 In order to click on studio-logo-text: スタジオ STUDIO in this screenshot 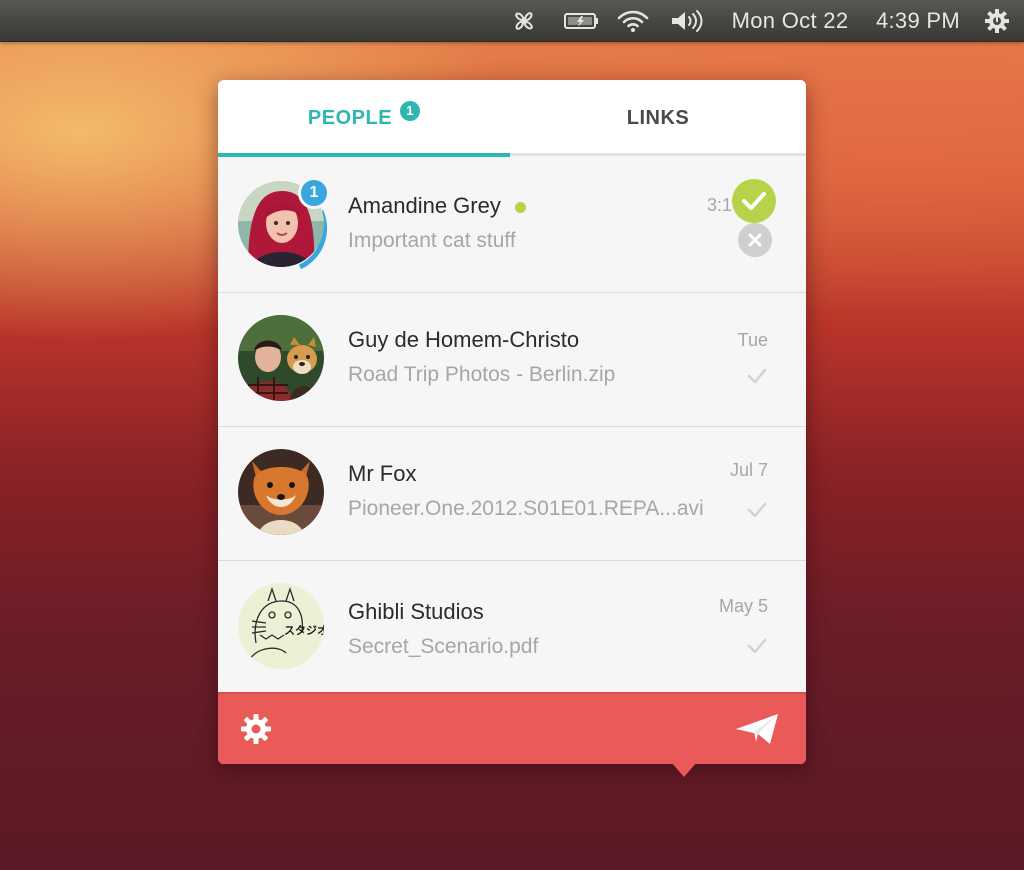, I will do `click(304, 631)`.